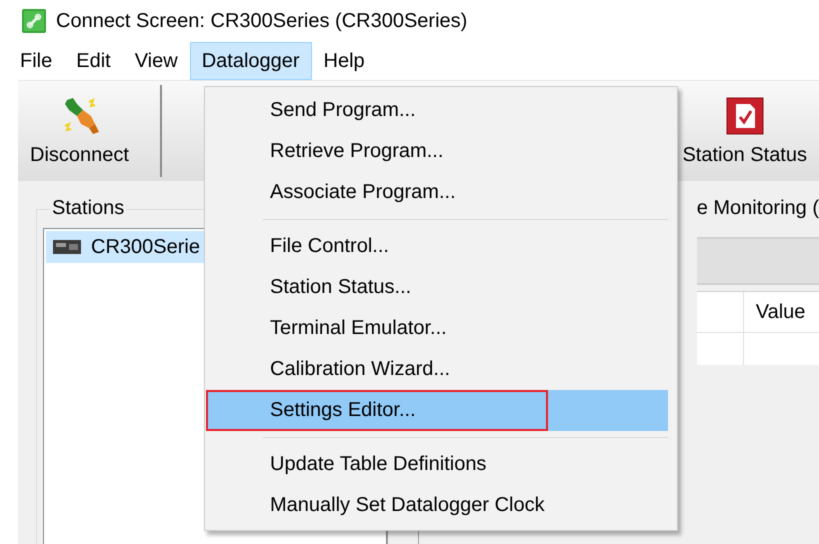 This screenshot has height=544, width=819. What do you see at coordinates (262, 21) in the screenshot?
I see `window-title: Connect Screen: CR300Series (CR300Series)` at bounding box center [262, 21].